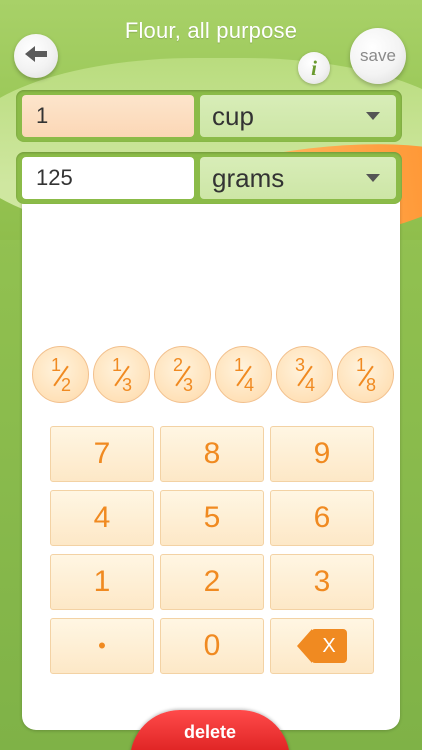 This screenshot has height=750, width=422. Describe the element at coordinates (108, 178) in the screenshot. I see `to-quantity-field: 125` at that location.